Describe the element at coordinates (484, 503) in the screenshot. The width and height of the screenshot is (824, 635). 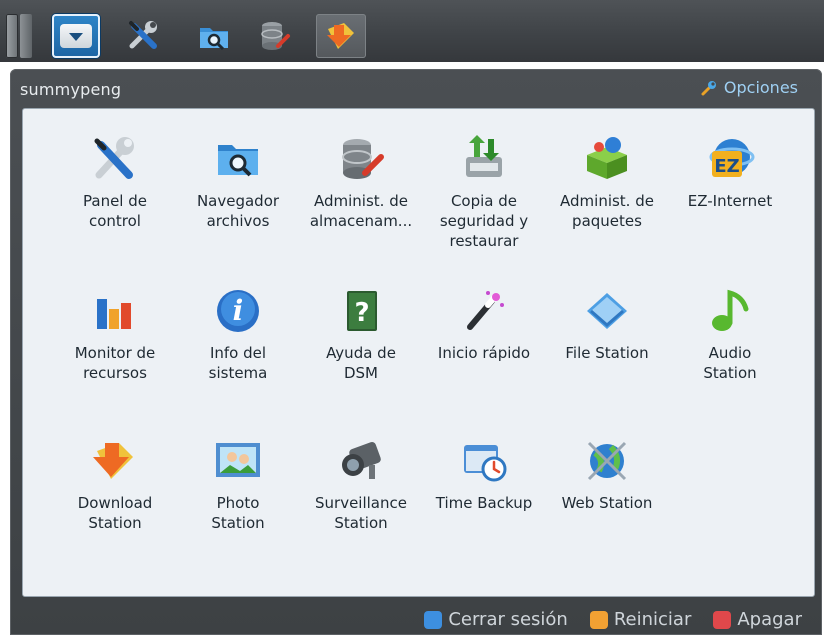
I see `app-label: Time Backup` at that location.